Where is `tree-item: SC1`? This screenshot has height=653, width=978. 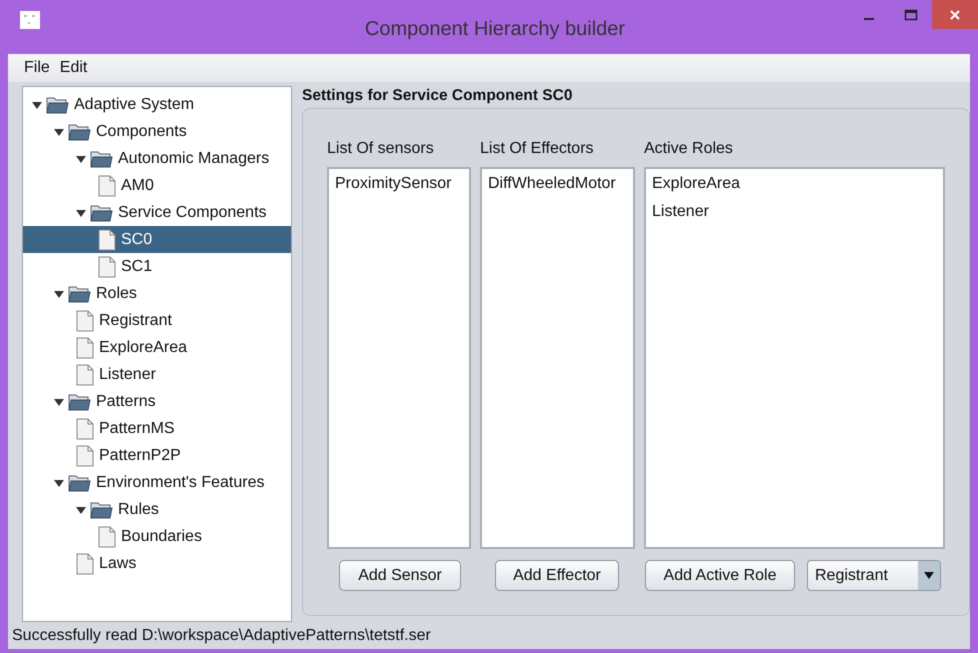 tree-item: SC1 is located at coordinates (157, 266).